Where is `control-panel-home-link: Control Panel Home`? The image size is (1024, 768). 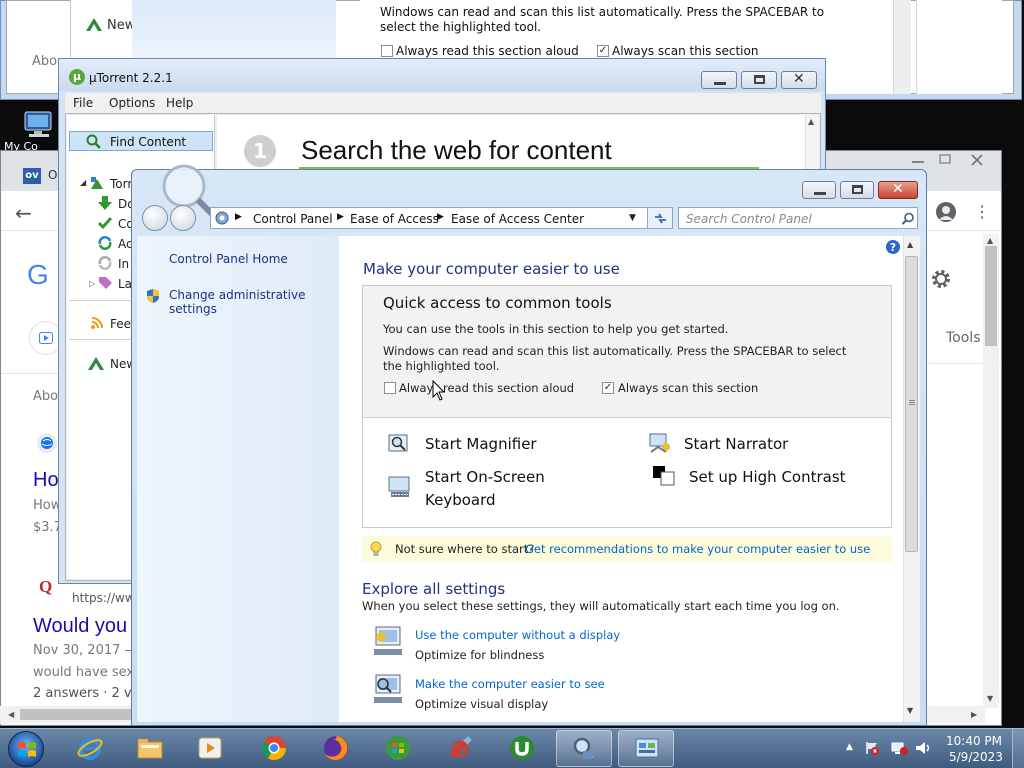
control-panel-home-link: Control Panel Home is located at coordinates (228, 259).